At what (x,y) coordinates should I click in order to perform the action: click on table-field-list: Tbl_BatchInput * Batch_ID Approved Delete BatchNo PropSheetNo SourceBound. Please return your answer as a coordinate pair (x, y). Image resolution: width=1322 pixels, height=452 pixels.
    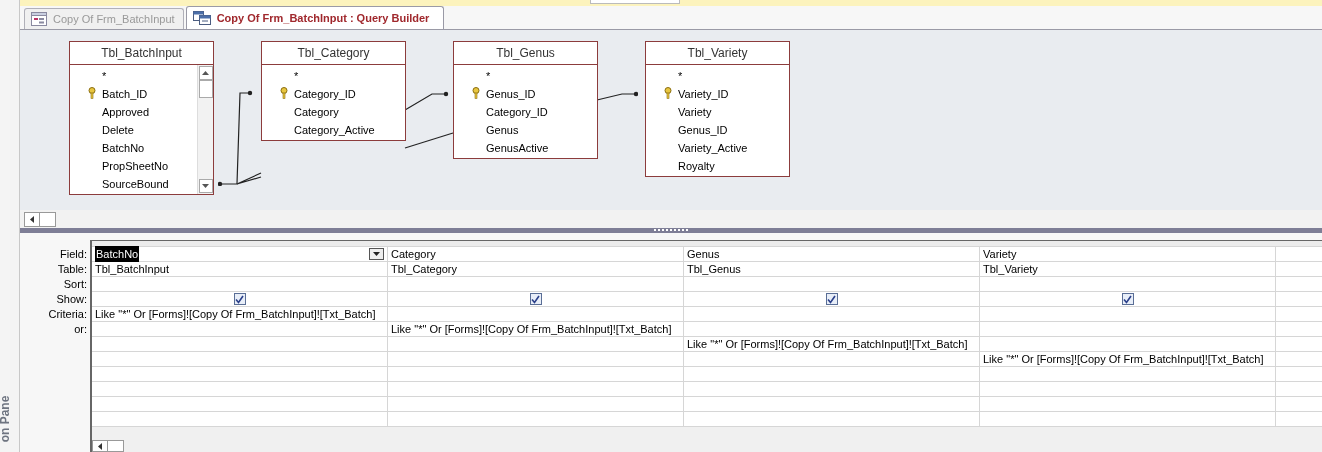
    Looking at the image, I should click on (141, 118).